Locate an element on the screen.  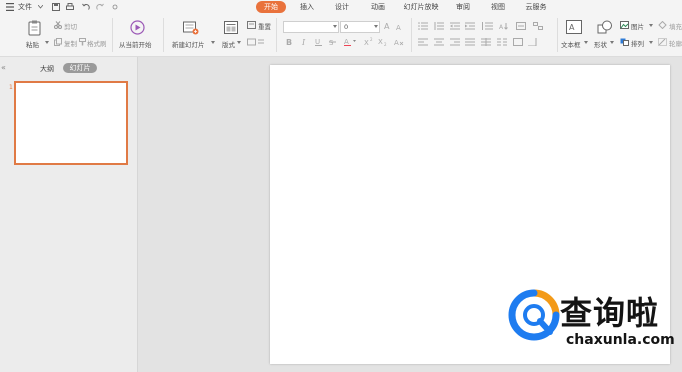
clear-format-icon: A is located at coordinates (399, 41).